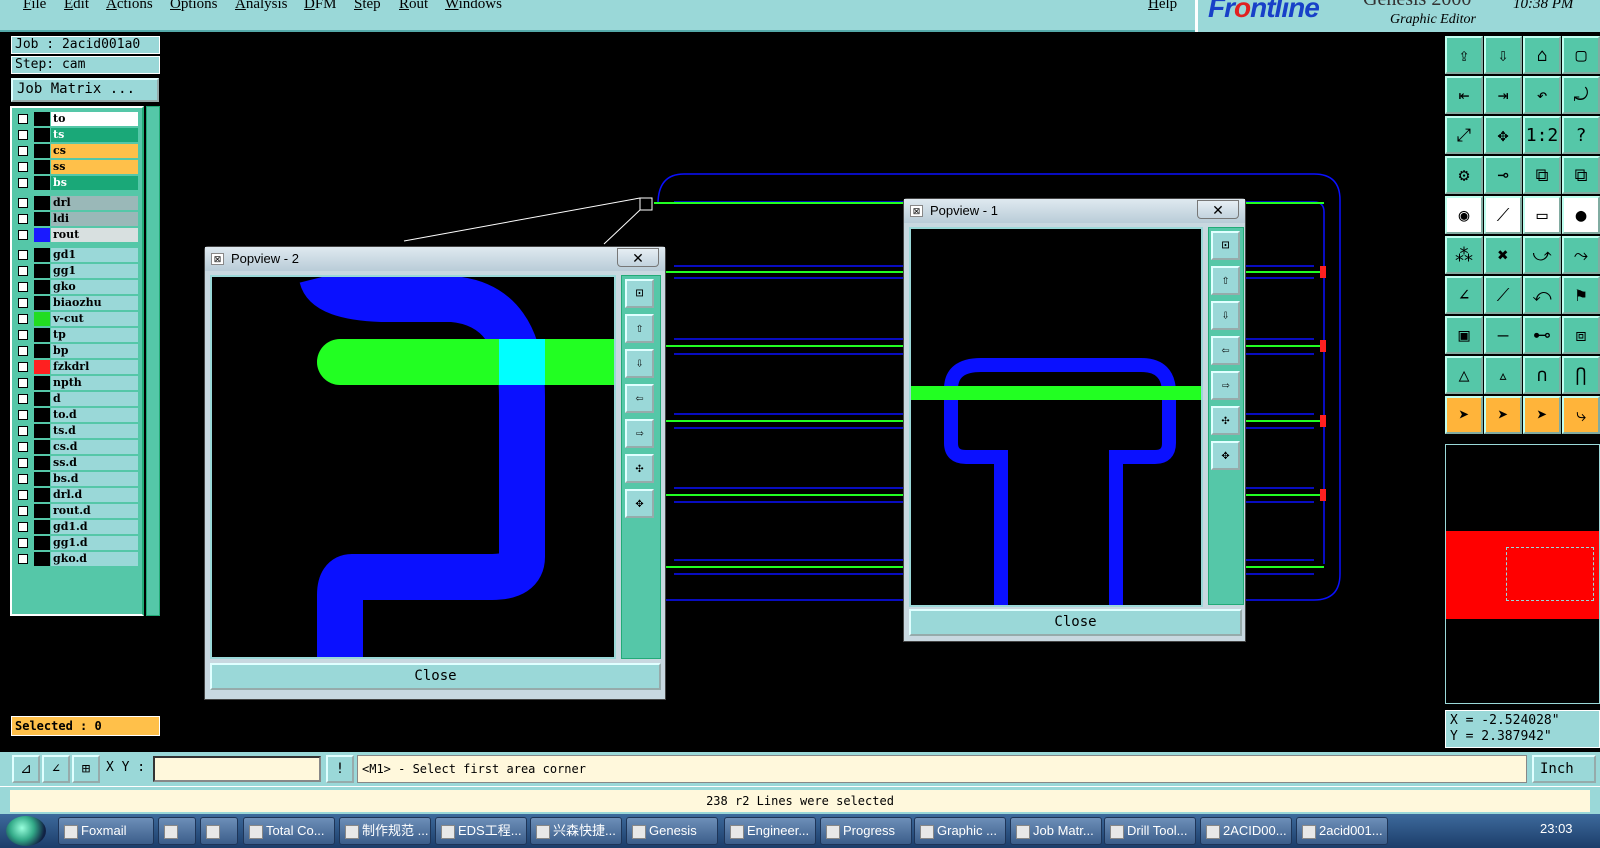  I want to click on layer-row: ss, so click(78, 167).